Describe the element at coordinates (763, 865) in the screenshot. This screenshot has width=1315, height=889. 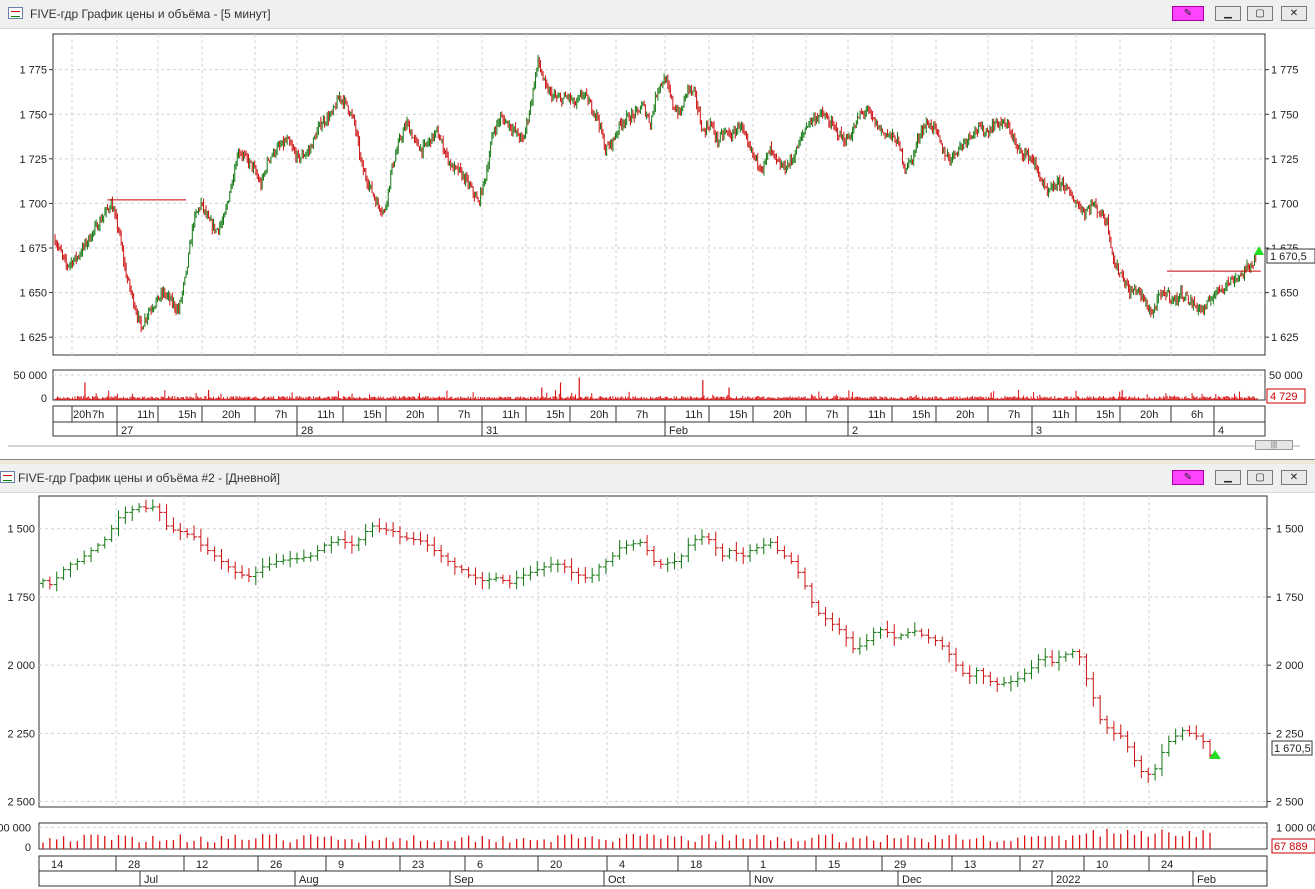
I see `time-label: 1` at that location.